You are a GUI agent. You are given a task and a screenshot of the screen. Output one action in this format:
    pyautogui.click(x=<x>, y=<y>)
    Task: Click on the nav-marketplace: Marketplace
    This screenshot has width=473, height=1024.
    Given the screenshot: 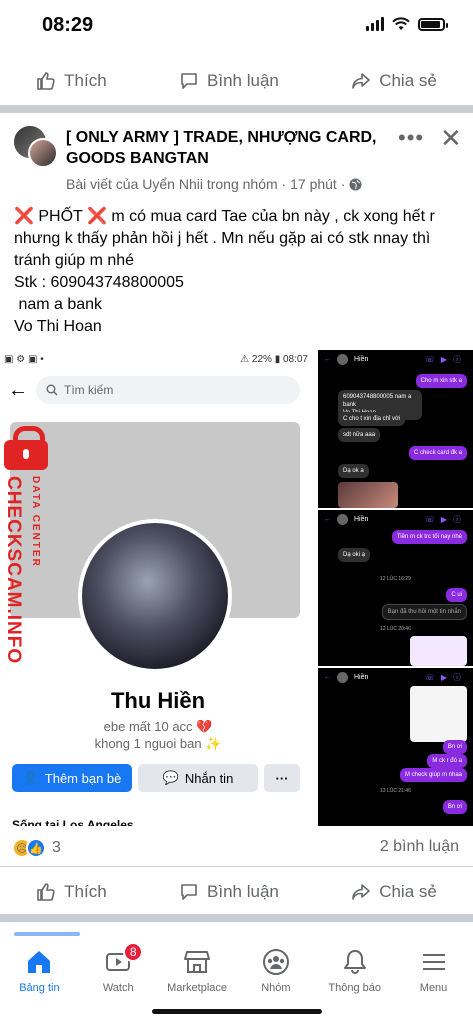 What is the action you would take?
    pyautogui.click(x=197, y=969)
    